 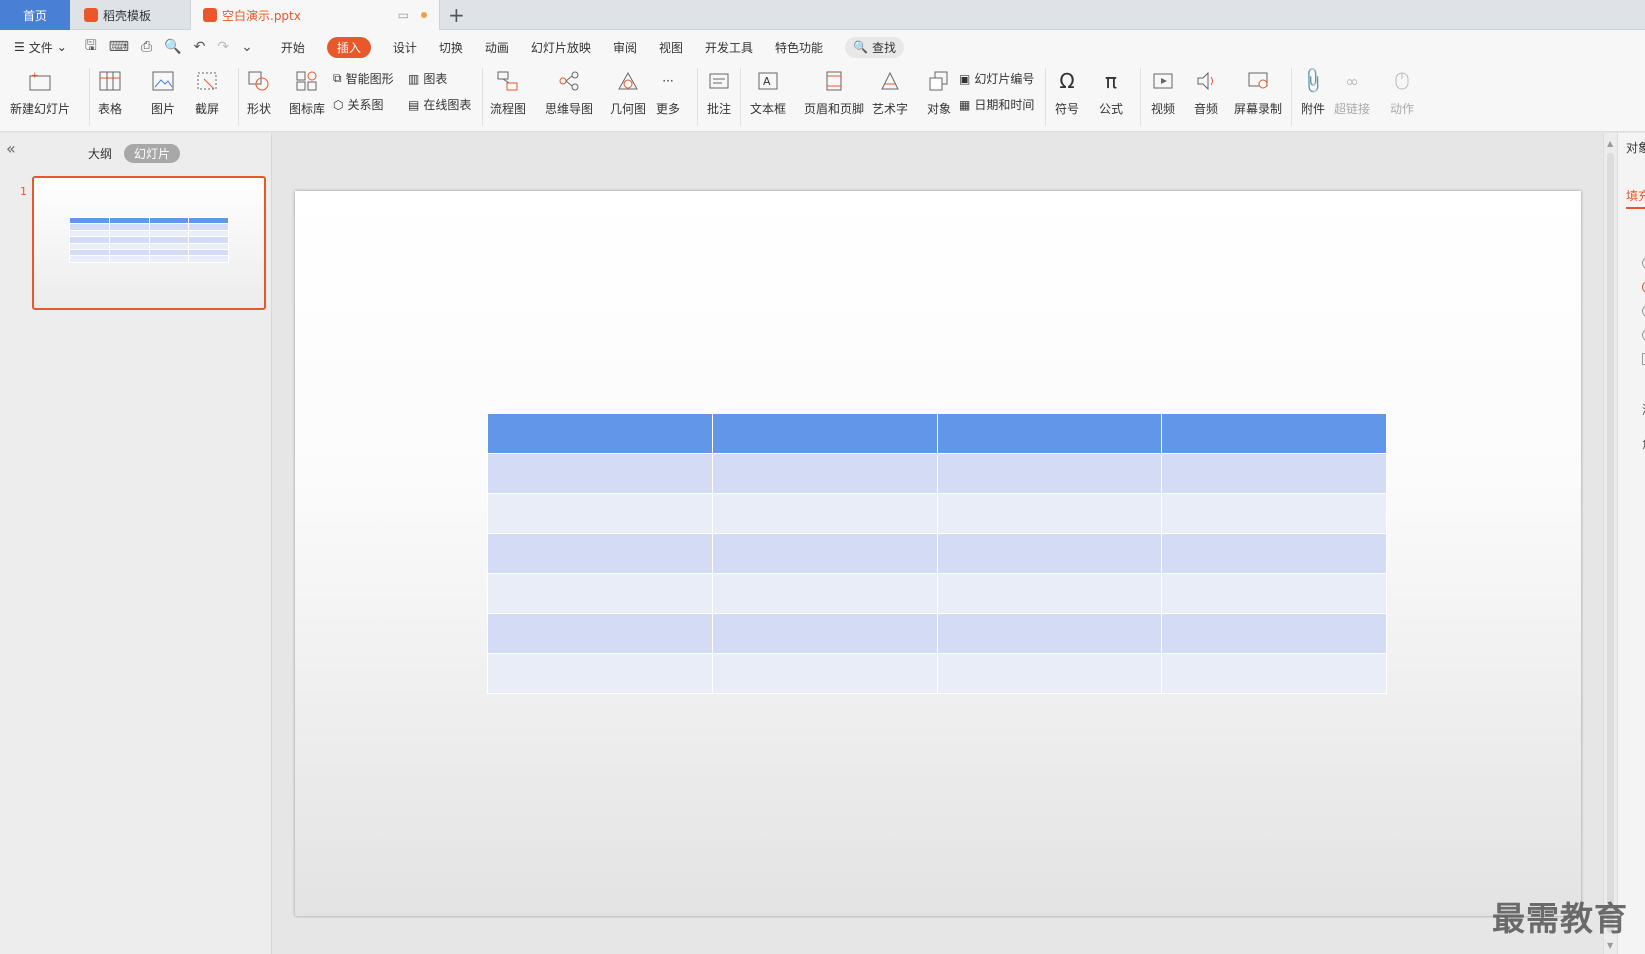 What do you see at coordinates (315, 15) in the screenshot?
I see `tab-document: 空白演示.pptx ▭` at bounding box center [315, 15].